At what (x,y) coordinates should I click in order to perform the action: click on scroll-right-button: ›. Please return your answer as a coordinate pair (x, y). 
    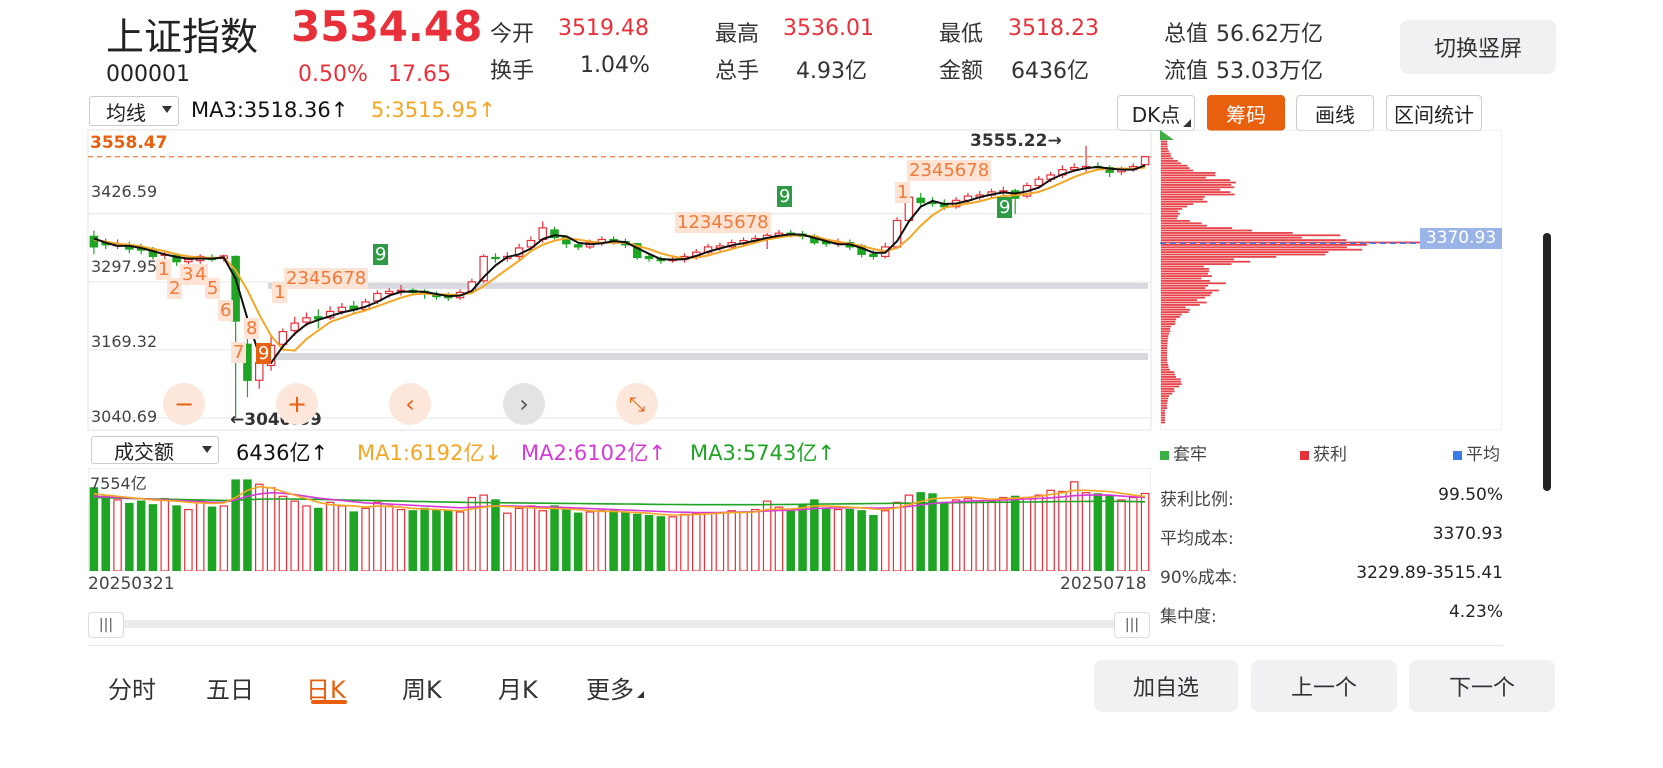
    Looking at the image, I should click on (524, 404).